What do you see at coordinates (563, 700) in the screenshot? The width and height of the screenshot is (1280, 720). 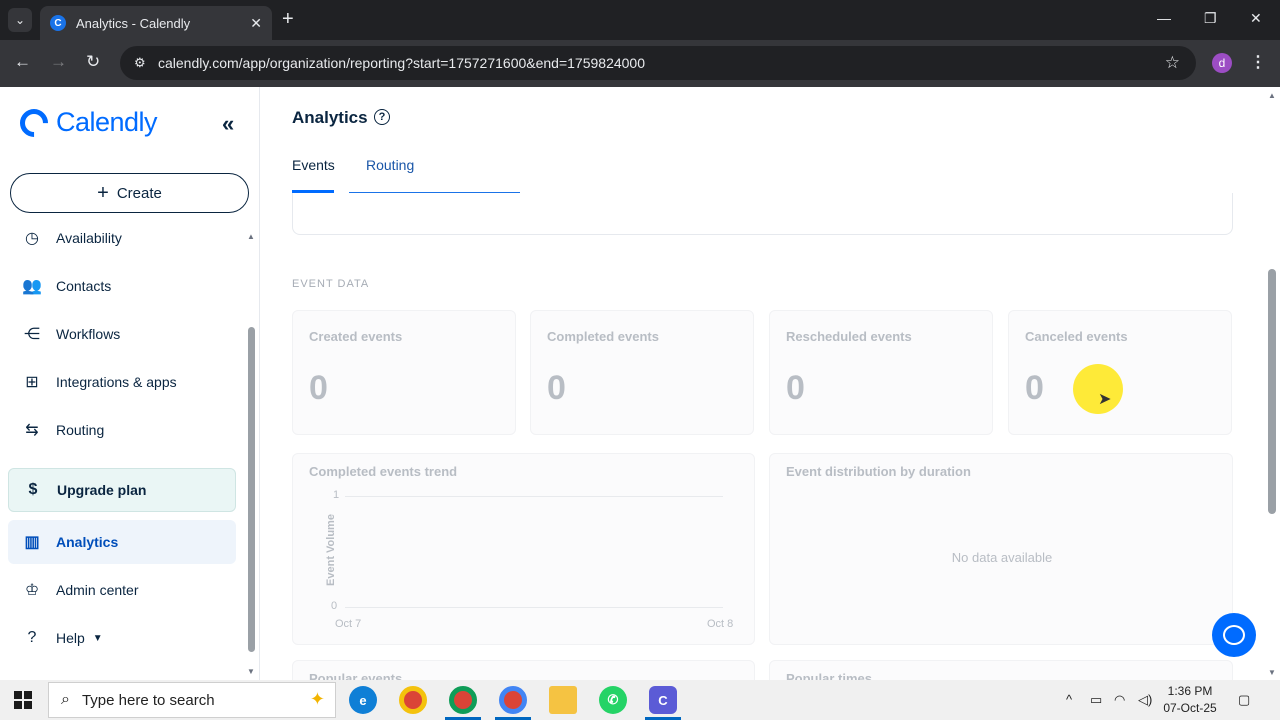 I see `file-explorer-icon` at bounding box center [563, 700].